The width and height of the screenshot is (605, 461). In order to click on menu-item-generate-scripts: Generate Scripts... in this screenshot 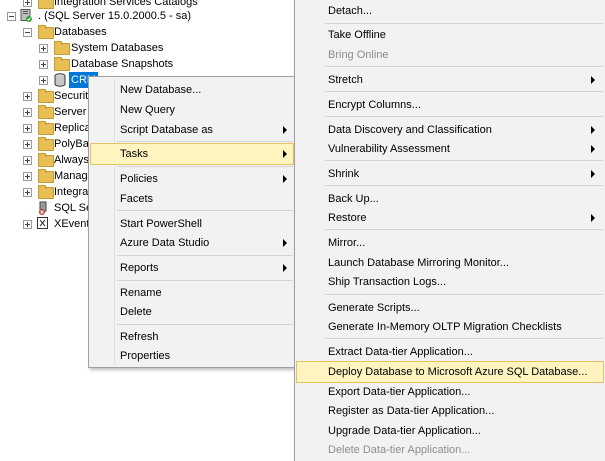, I will do `click(450, 308)`.